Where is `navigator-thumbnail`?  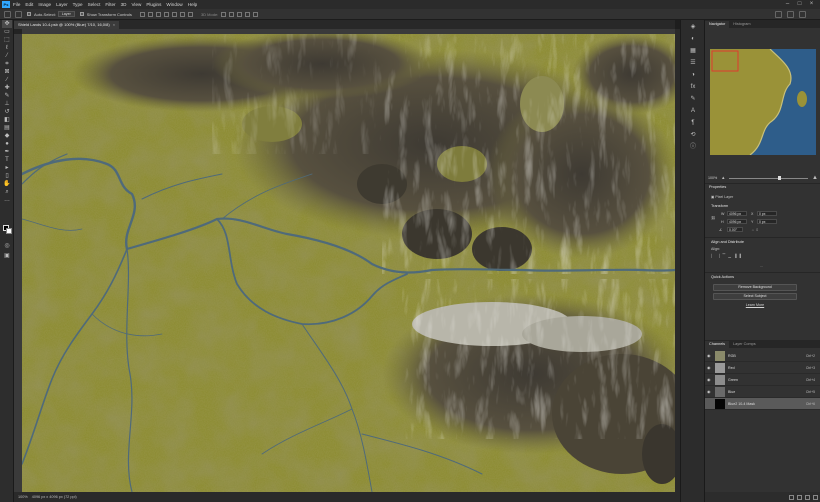 navigator-thumbnail is located at coordinates (763, 102).